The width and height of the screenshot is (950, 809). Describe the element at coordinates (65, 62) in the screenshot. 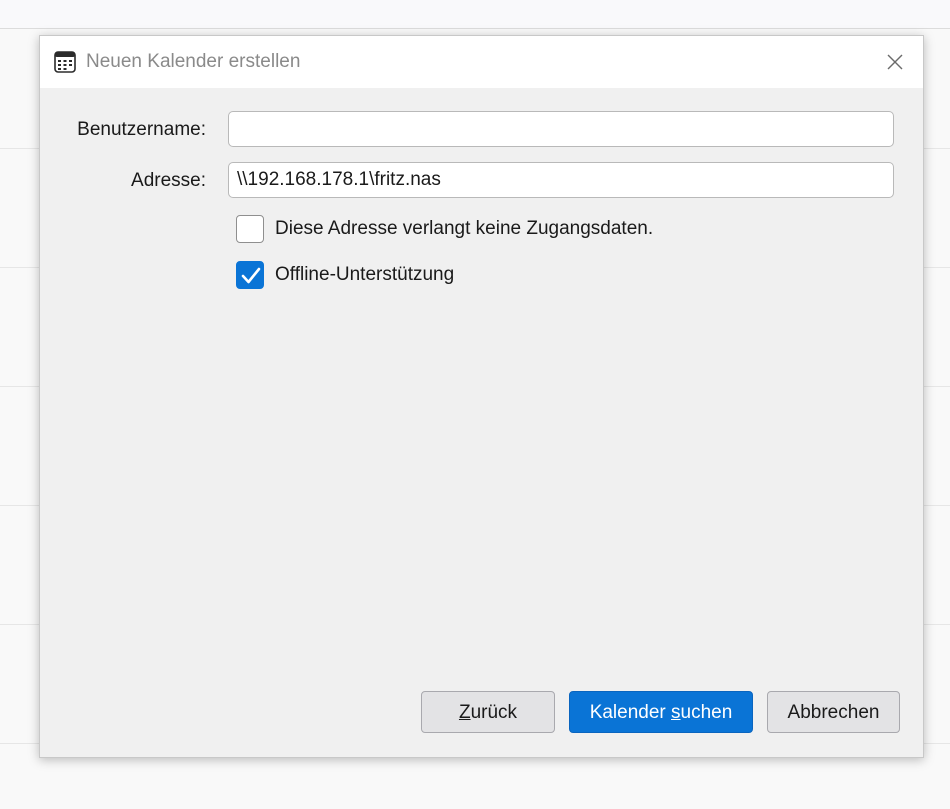

I see `calendar-icon` at that location.